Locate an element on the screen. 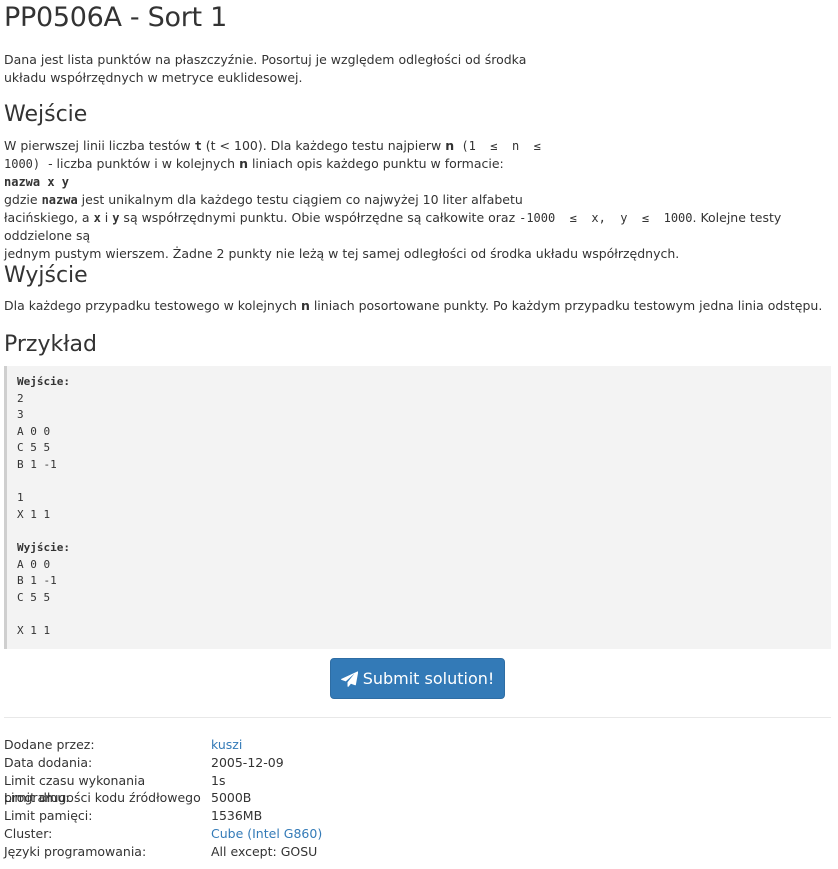 The image size is (838, 869). input-text: liniach opis każdego punktu w formacie: is located at coordinates (375, 163).